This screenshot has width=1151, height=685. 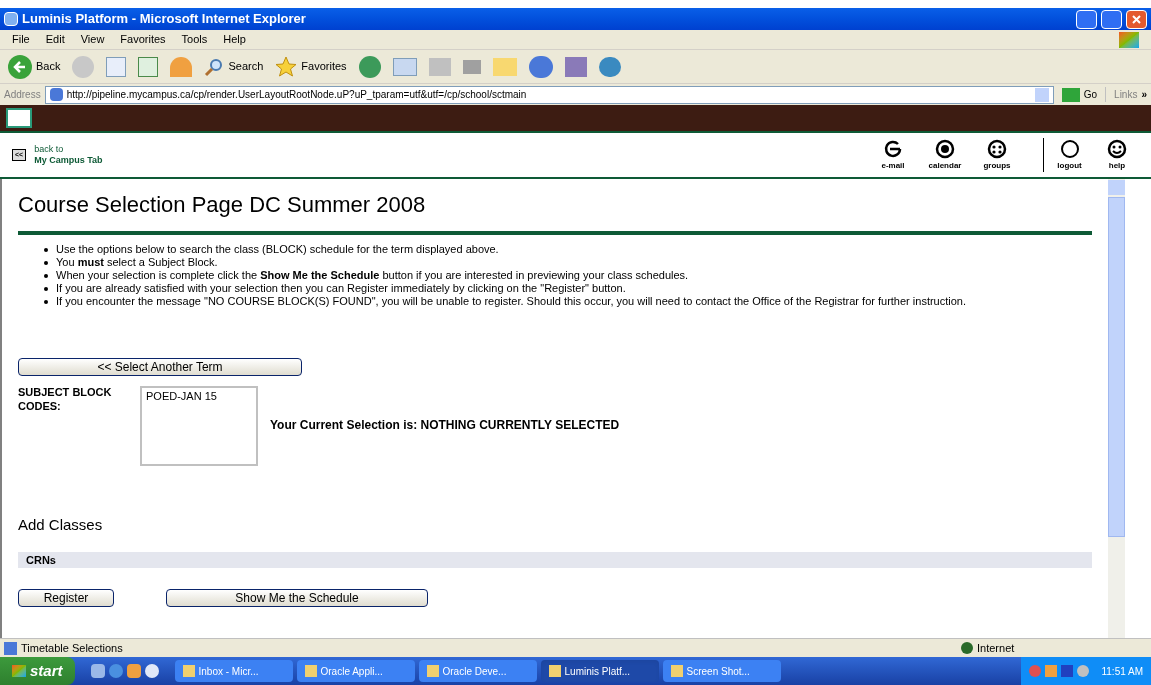 What do you see at coordinates (1144, 94) in the screenshot?
I see `more-chevron: »` at bounding box center [1144, 94].